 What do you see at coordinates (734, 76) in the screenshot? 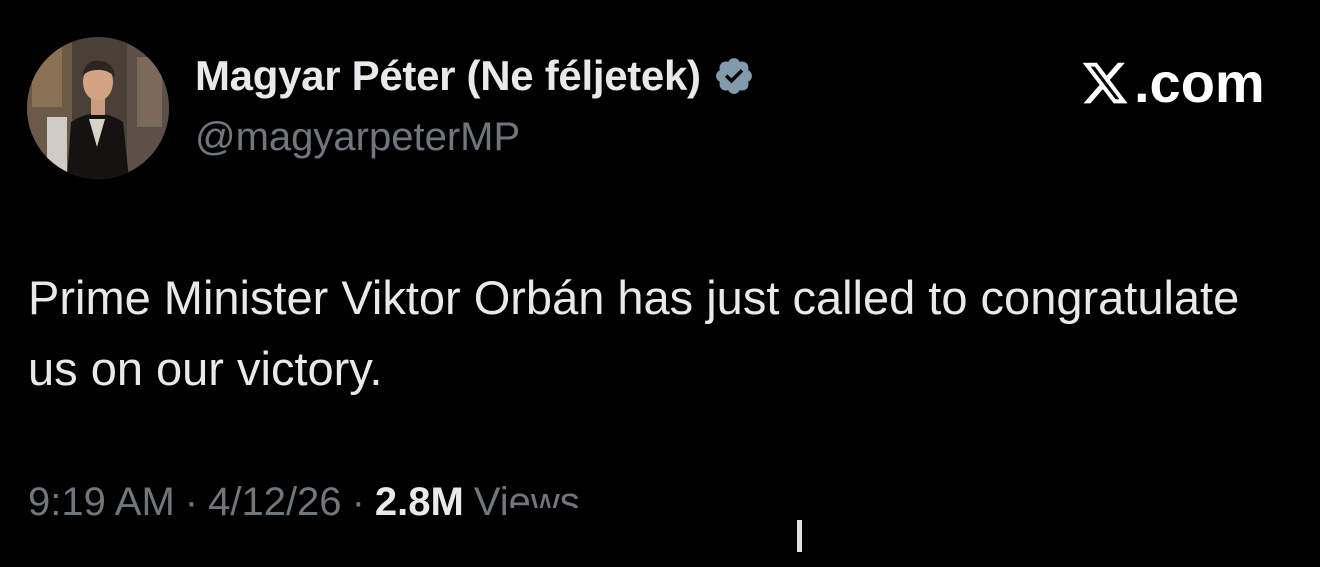
I see `verified-badge-icon` at bounding box center [734, 76].